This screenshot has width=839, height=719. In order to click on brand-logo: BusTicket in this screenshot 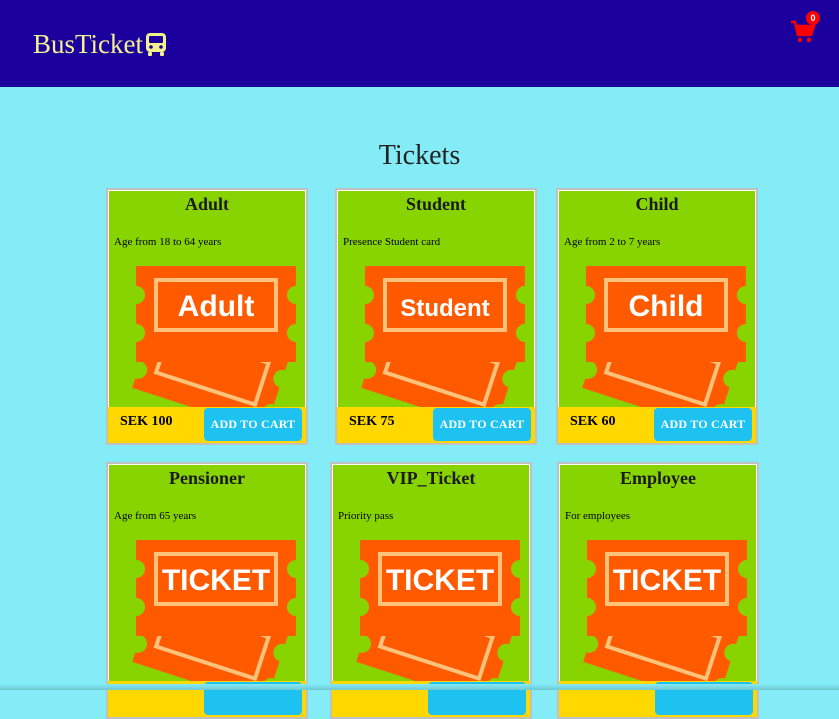, I will do `click(100, 44)`.